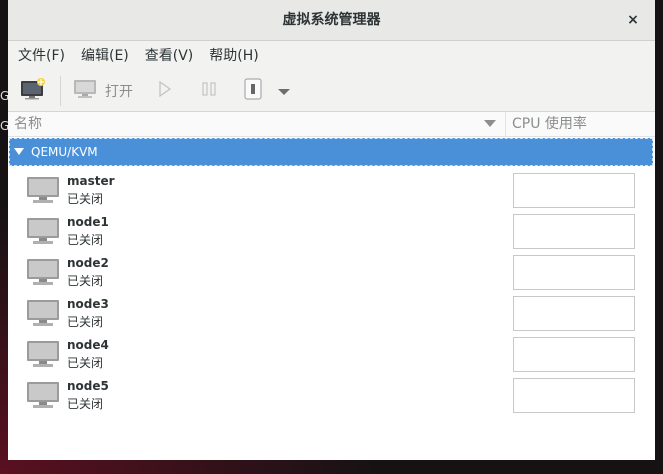 The image size is (663, 474). I want to click on shutdown-icon, so click(253, 91).